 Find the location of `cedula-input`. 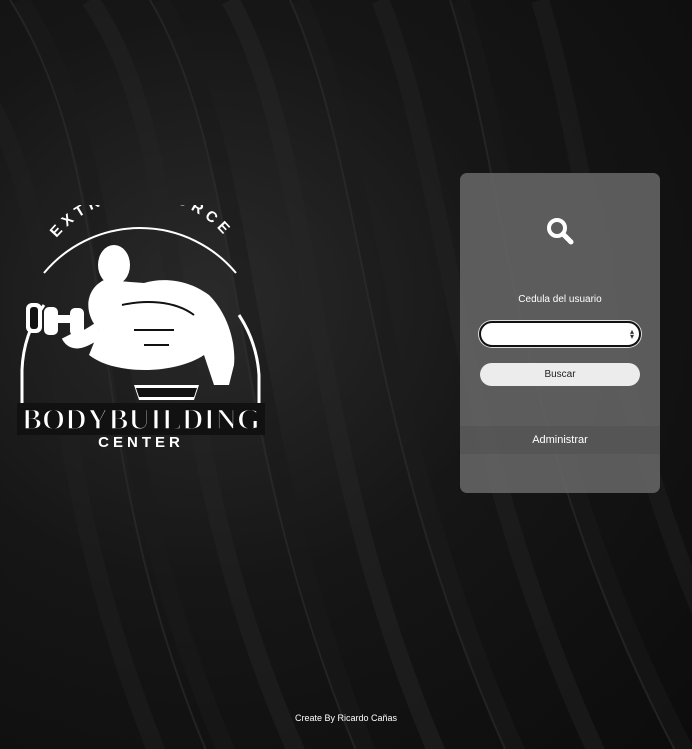

cedula-input is located at coordinates (563, 335).